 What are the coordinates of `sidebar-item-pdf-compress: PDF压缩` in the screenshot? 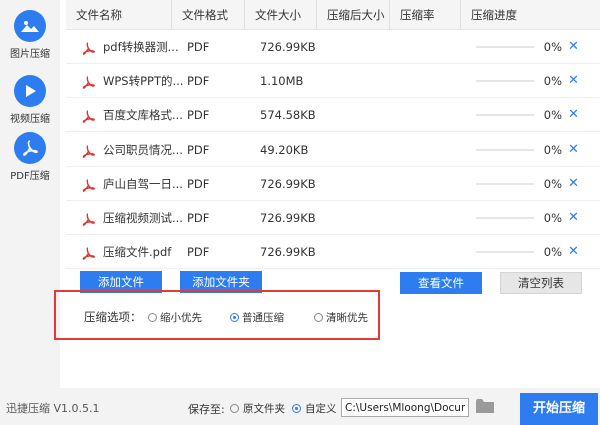 It's located at (30, 154).